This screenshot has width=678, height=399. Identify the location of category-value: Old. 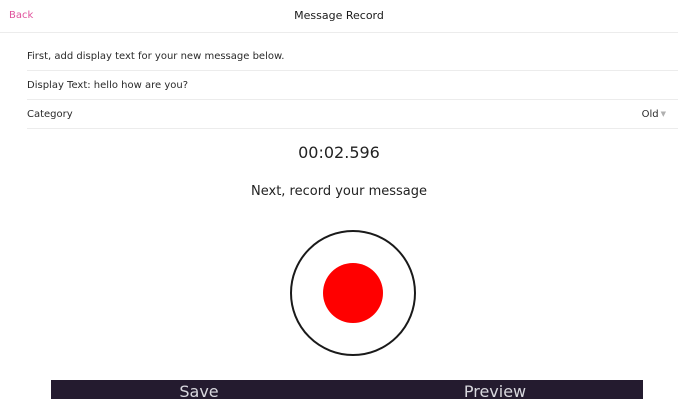
(650, 114).